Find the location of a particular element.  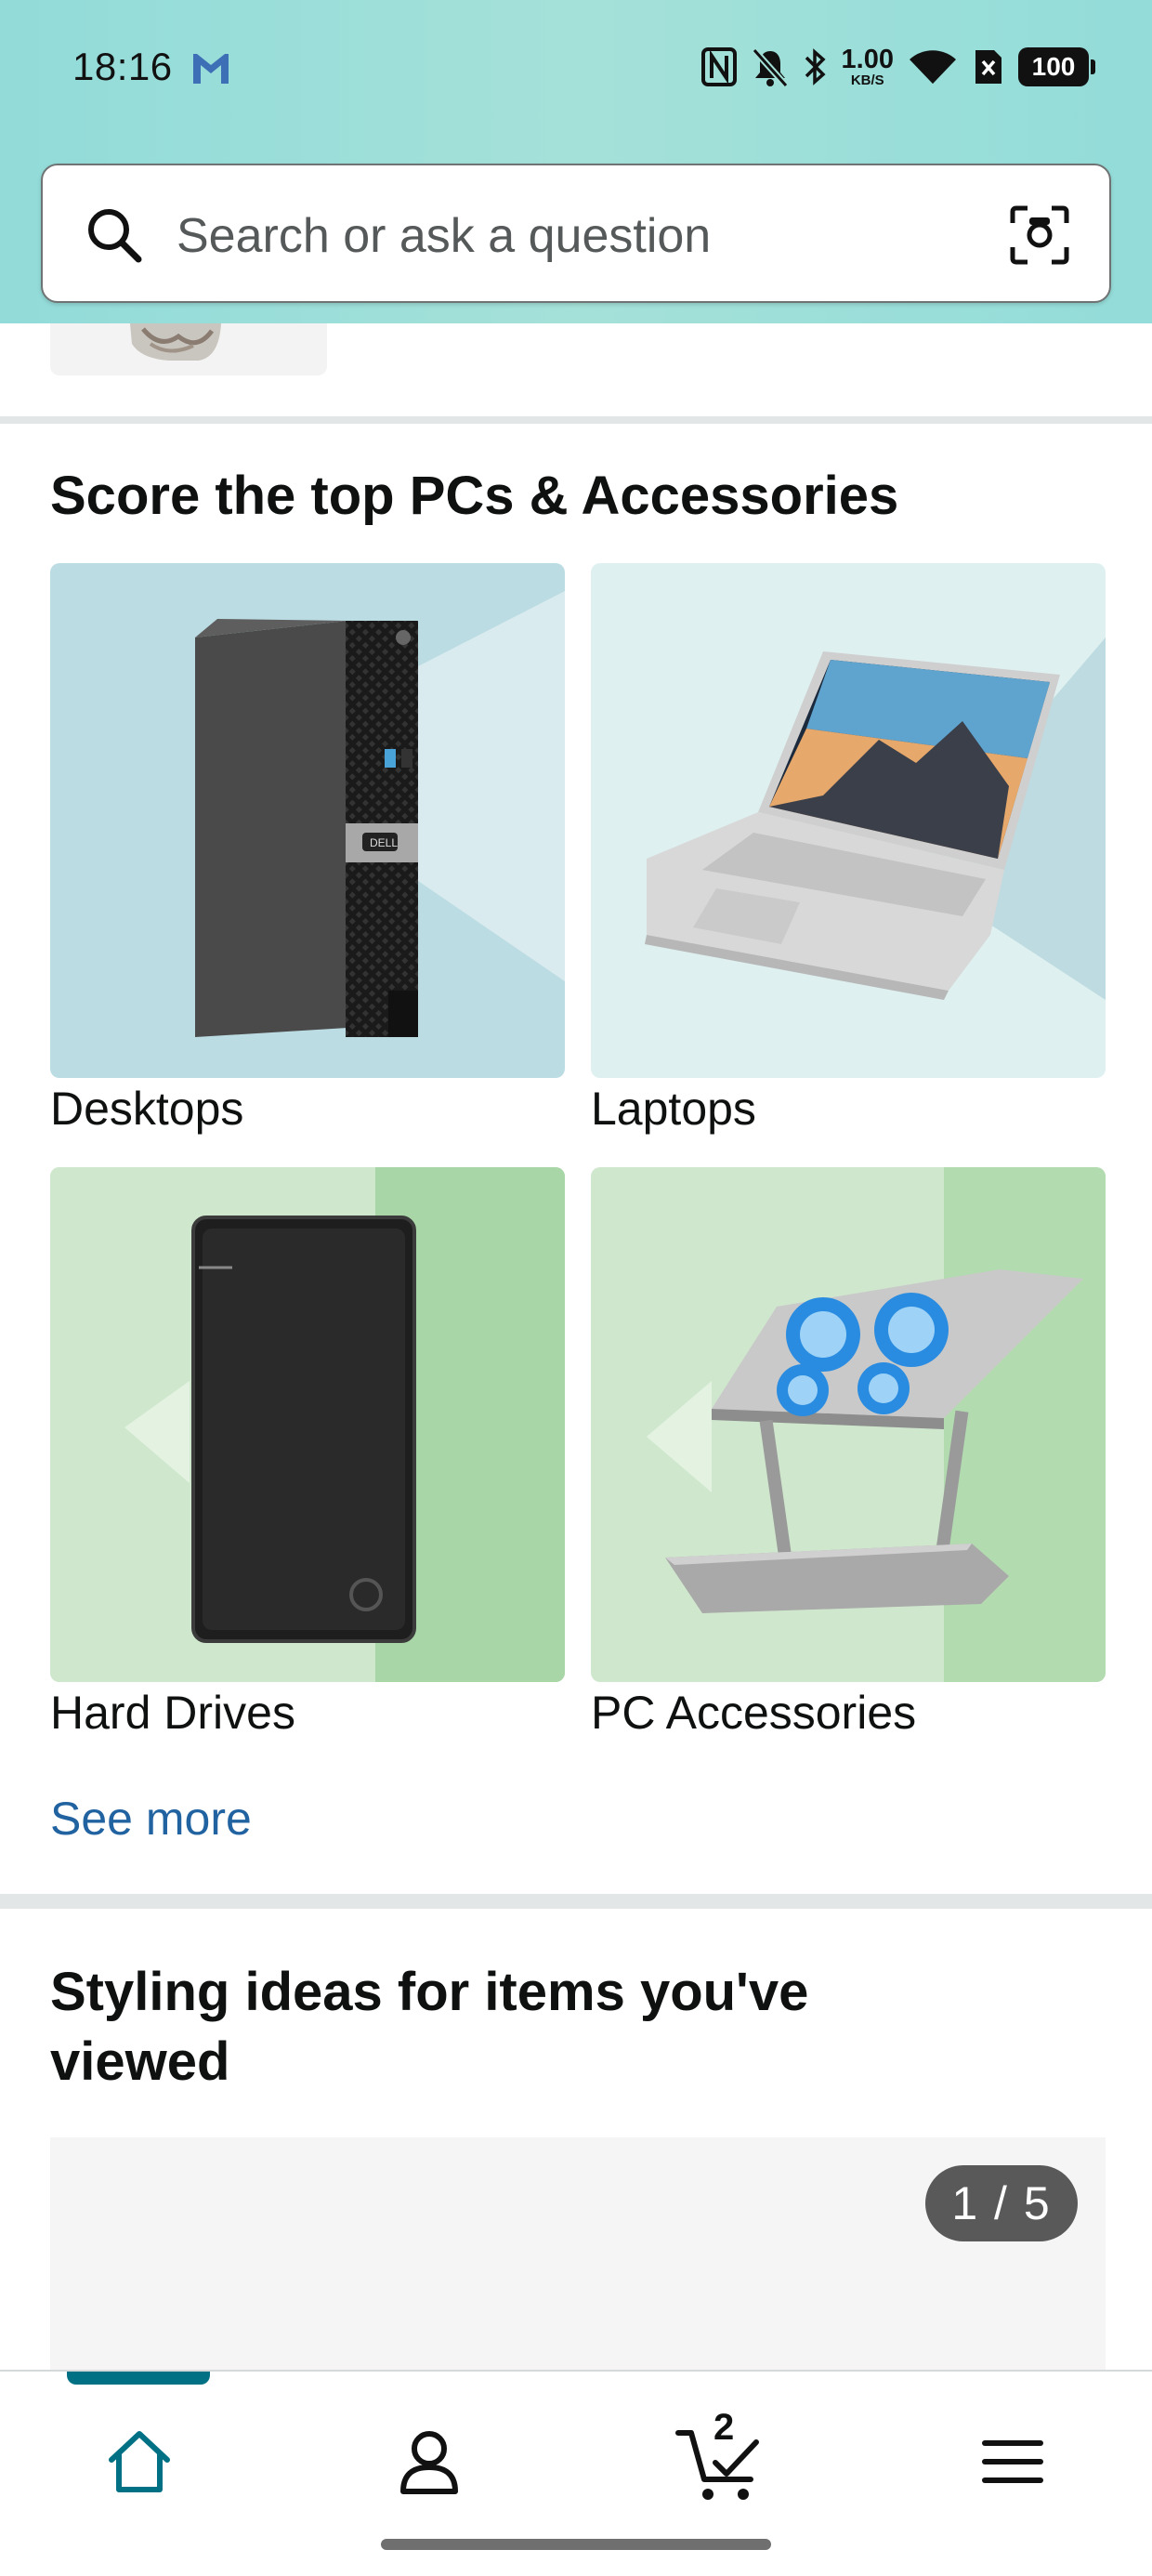

gmail-icon is located at coordinates (211, 69).